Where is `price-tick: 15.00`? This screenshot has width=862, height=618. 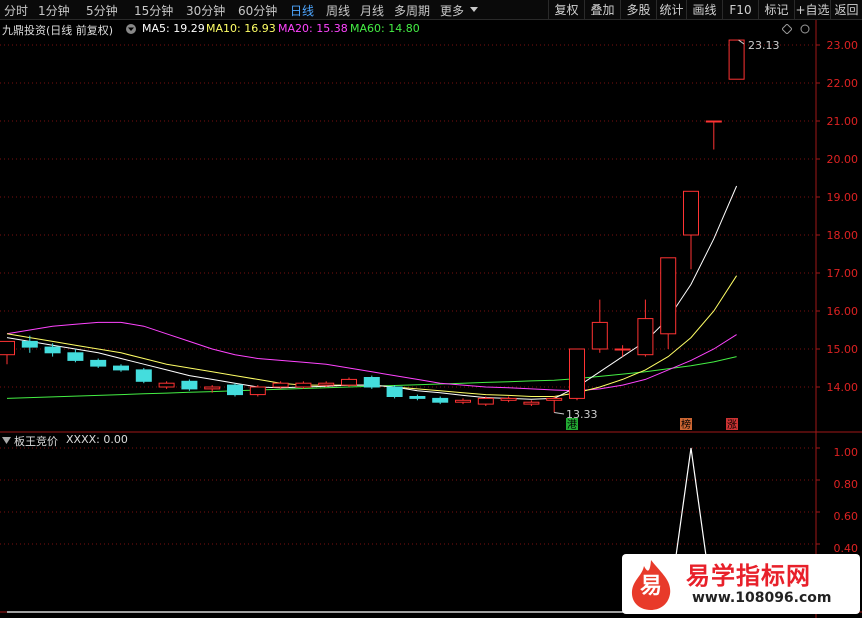 price-tick: 15.00 is located at coordinates (843, 349).